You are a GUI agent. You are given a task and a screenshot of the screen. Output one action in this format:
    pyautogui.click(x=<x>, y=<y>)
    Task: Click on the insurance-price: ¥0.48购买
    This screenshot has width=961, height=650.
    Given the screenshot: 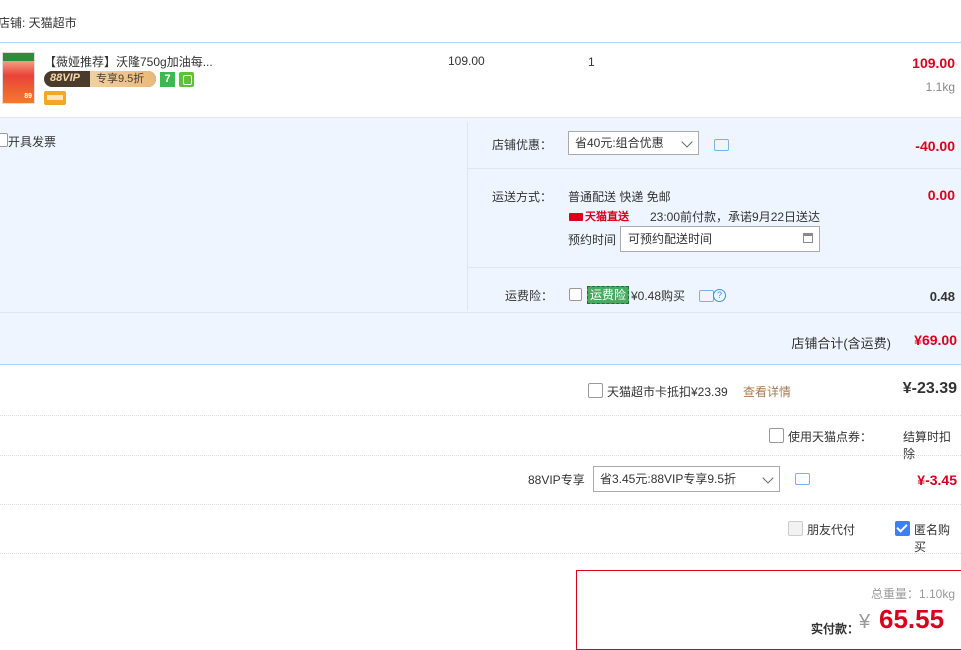 What is the action you would take?
    pyautogui.click(x=658, y=296)
    